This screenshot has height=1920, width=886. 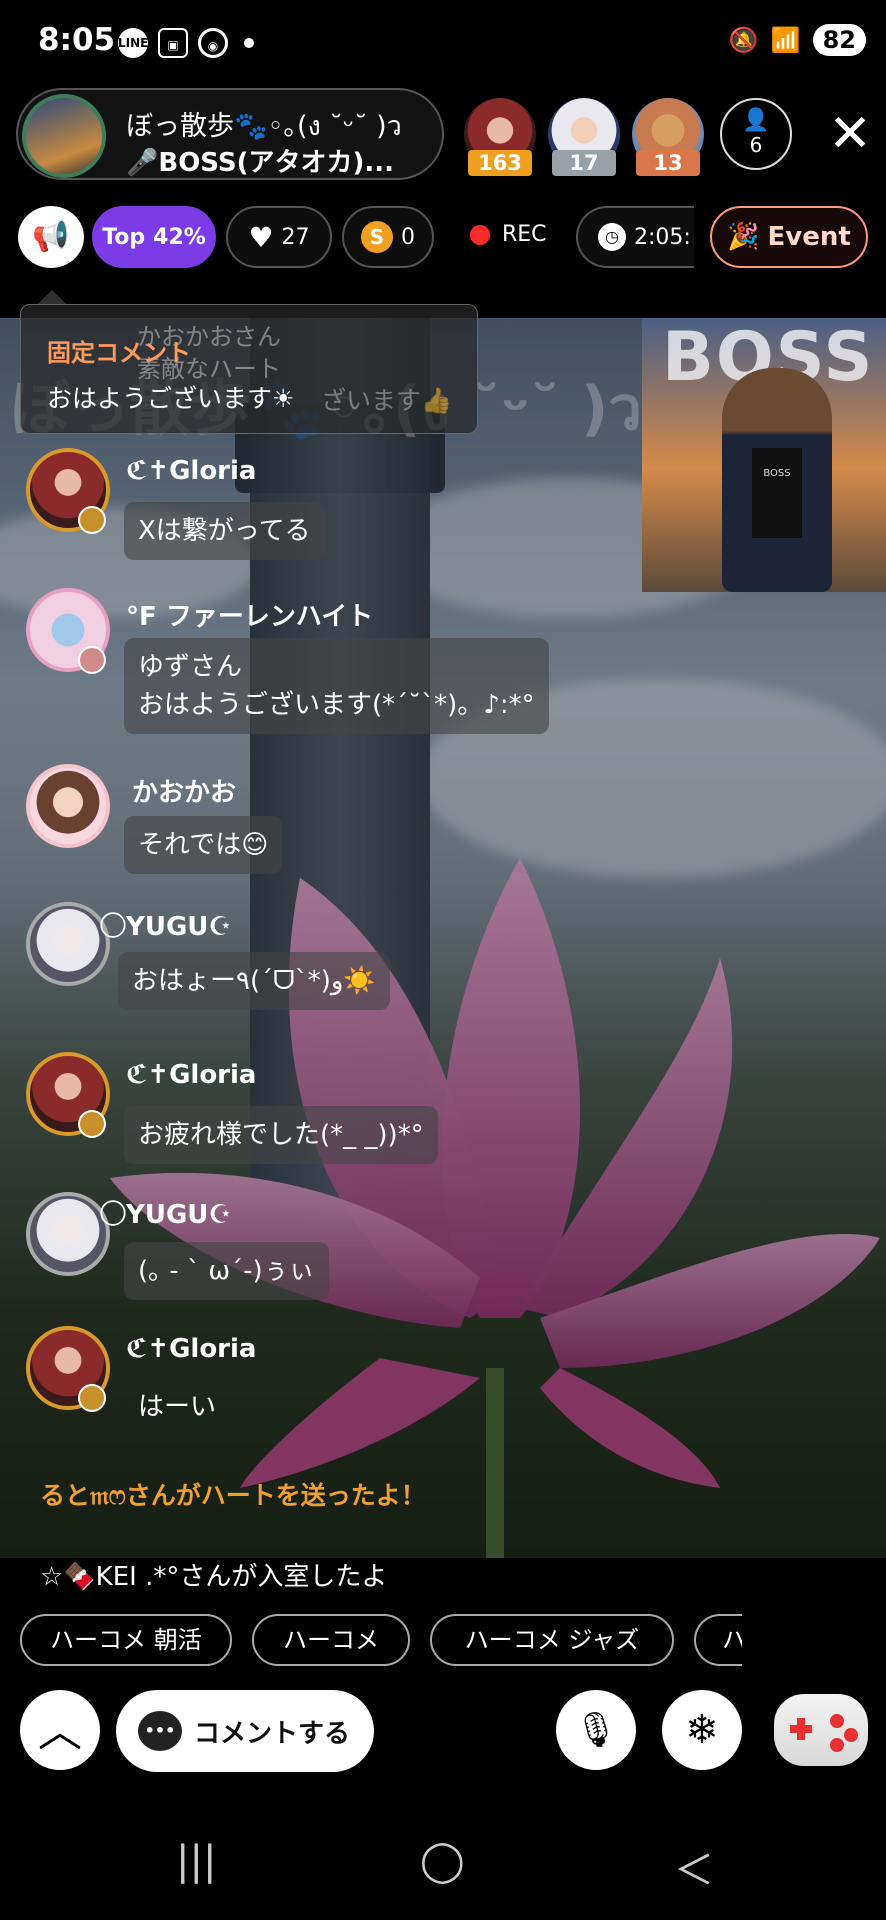 I want to click on game-controller-icon, so click(x=801, y=1729).